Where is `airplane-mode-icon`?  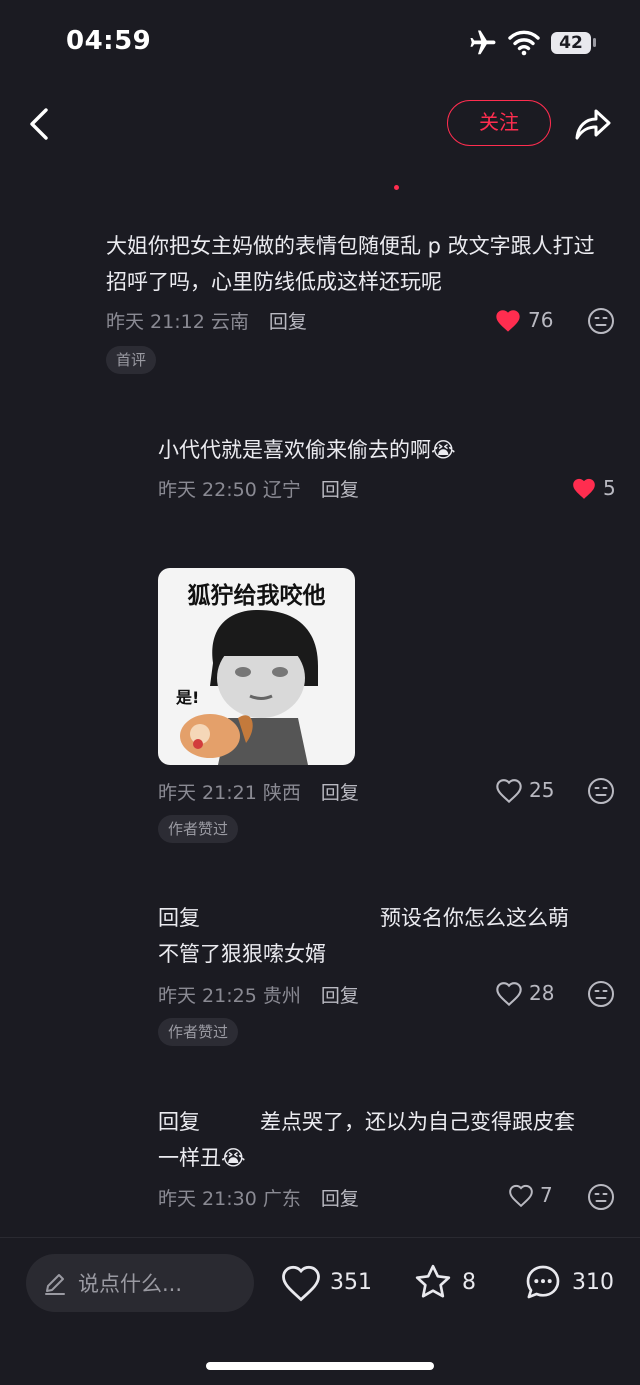
airplane-mode-icon is located at coordinates (483, 42).